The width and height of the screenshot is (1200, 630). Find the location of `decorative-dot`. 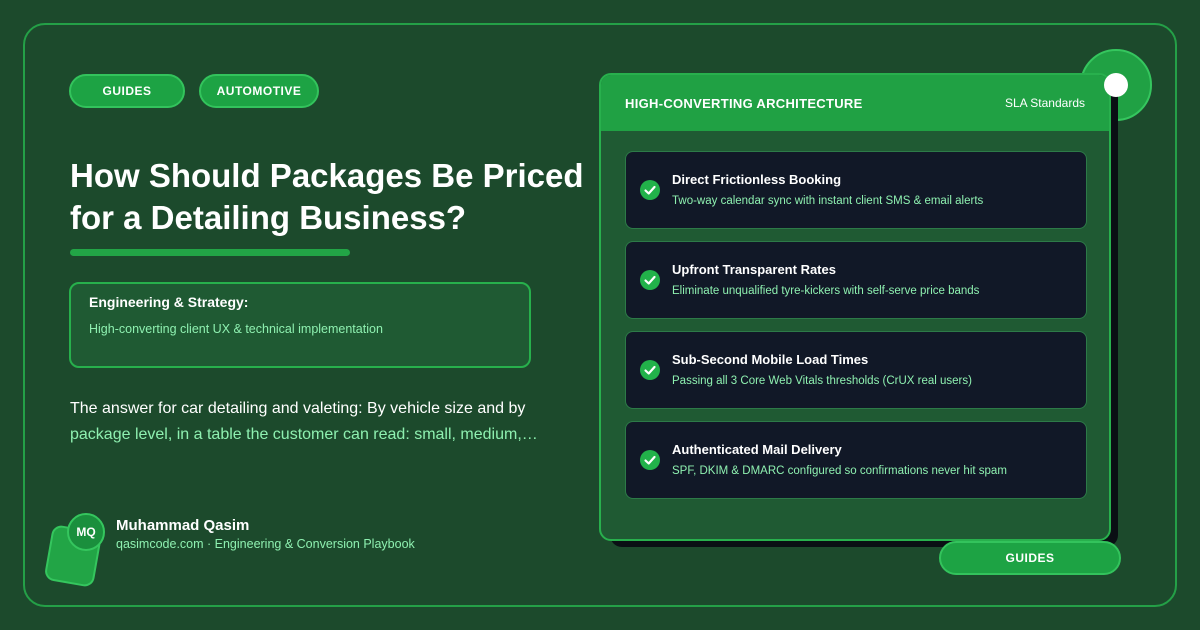

decorative-dot is located at coordinates (1116, 85).